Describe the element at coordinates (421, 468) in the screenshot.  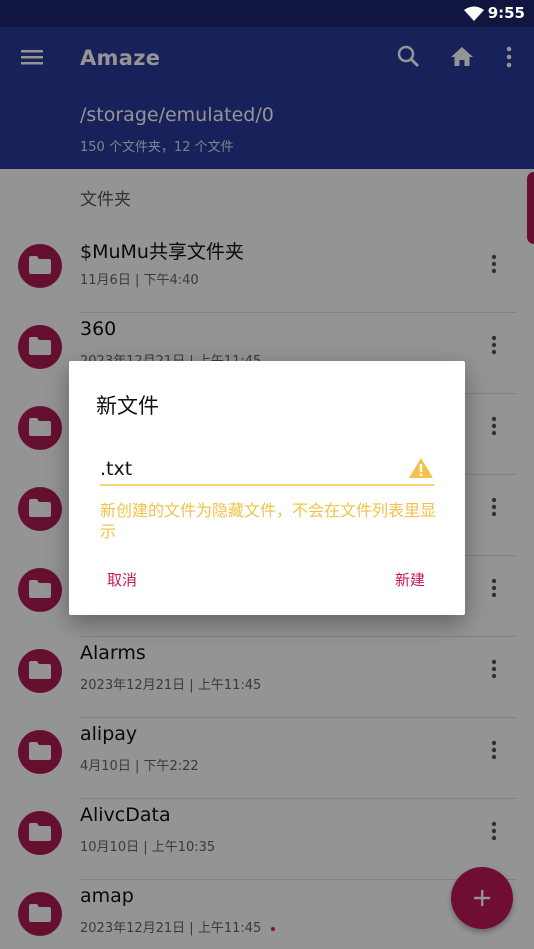
I see `warning-icon` at that location.